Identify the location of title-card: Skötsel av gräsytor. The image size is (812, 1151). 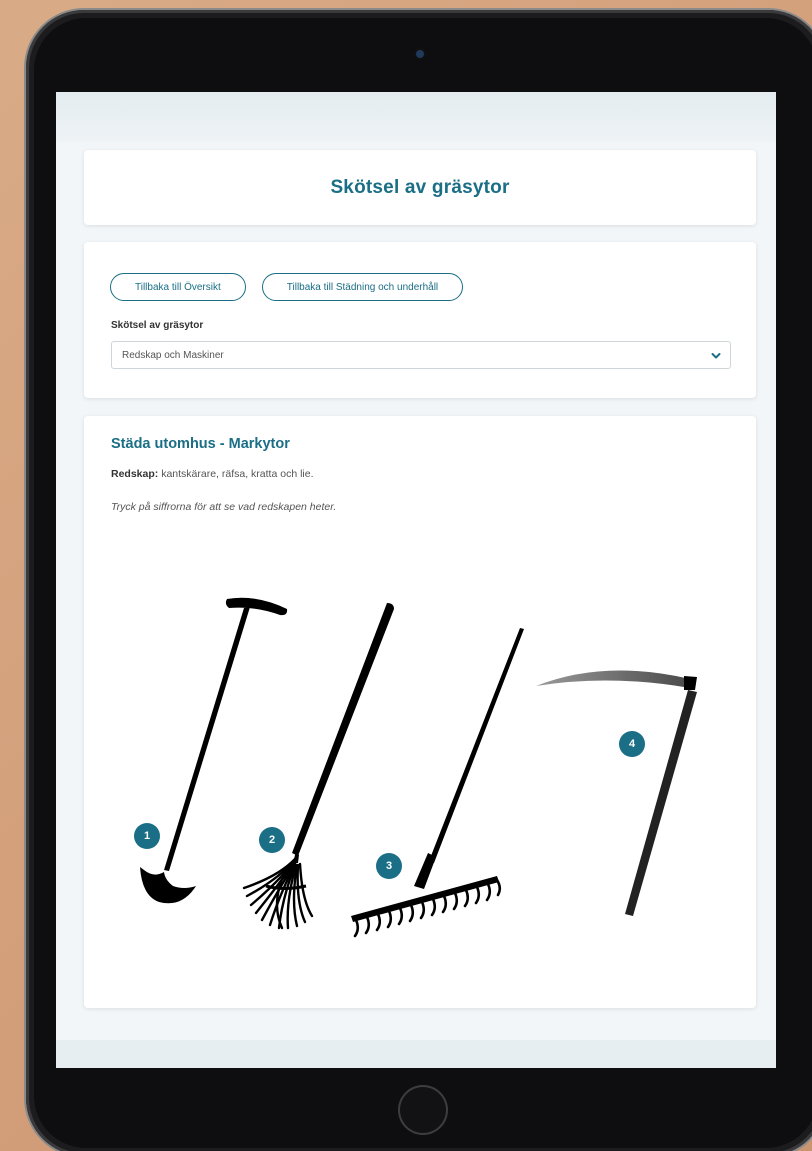
(420, 187).